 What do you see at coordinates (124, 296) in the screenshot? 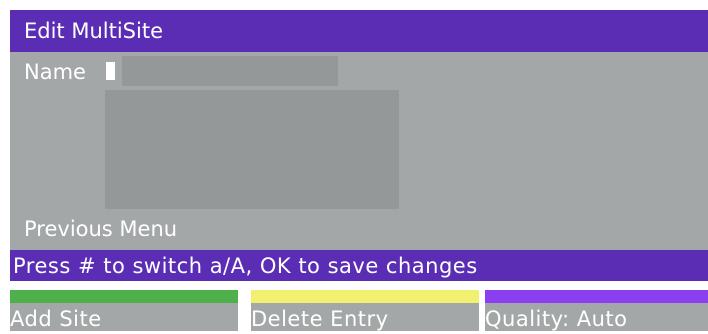
I see `green-key-indicator` at bounding box center [124, 296].